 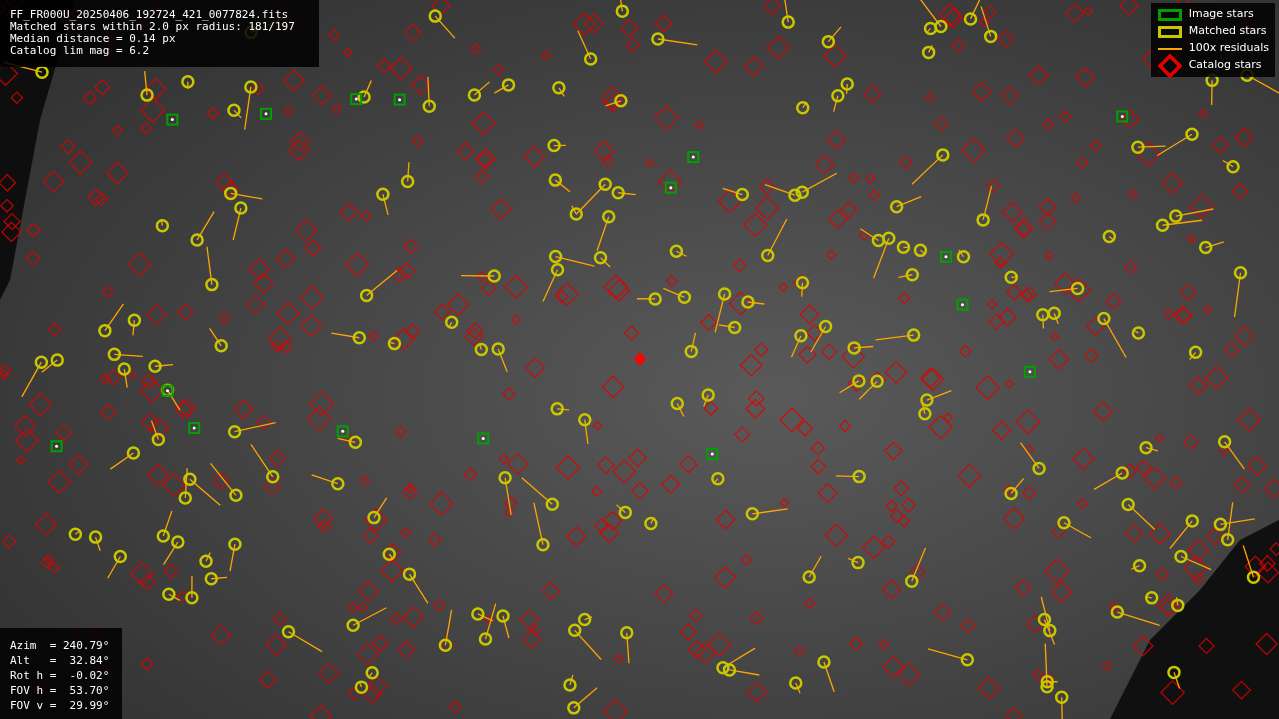 What do you see at coordinates (93, 39) in the screenshot?
I see `info-text: Median distance = 0.14 px` at bounding box center [93, 39].